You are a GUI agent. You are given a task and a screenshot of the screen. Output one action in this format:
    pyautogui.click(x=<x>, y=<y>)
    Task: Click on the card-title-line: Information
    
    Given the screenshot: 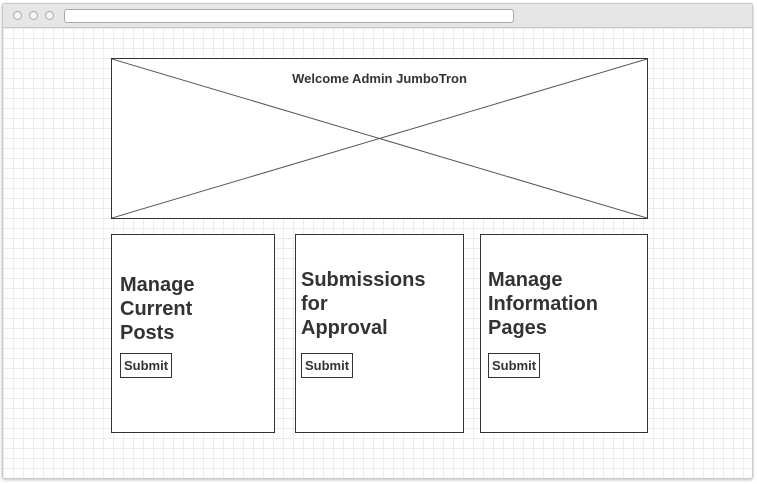 What is the action you would take?
    pyautogui.click(x=543, y=304)
    